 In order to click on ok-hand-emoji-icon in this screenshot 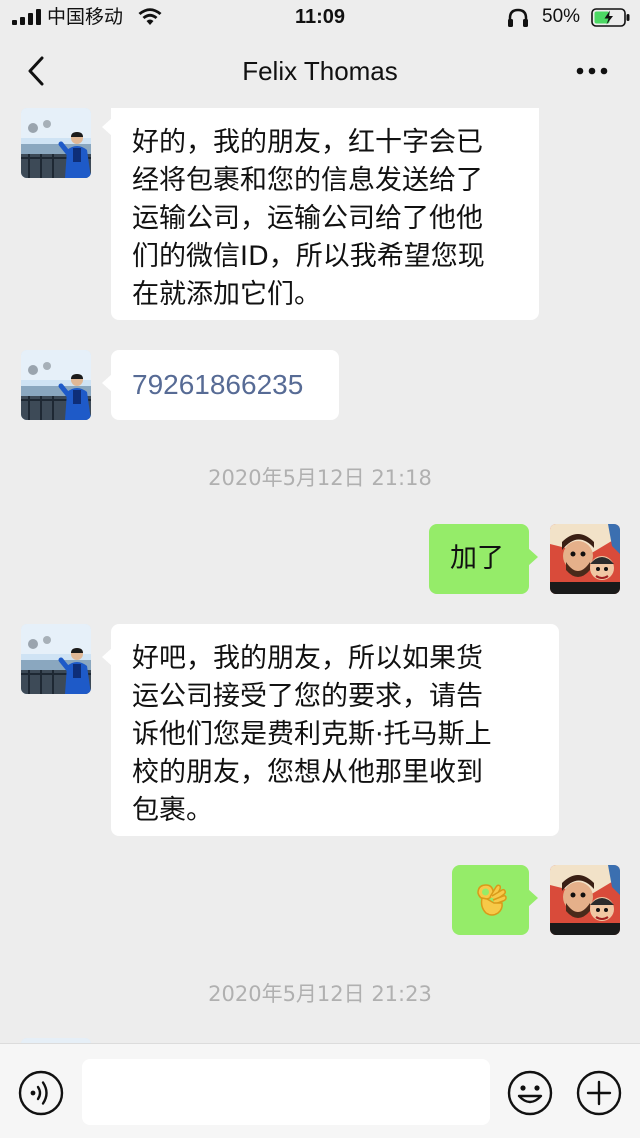, I will do `click(492, 900)`.